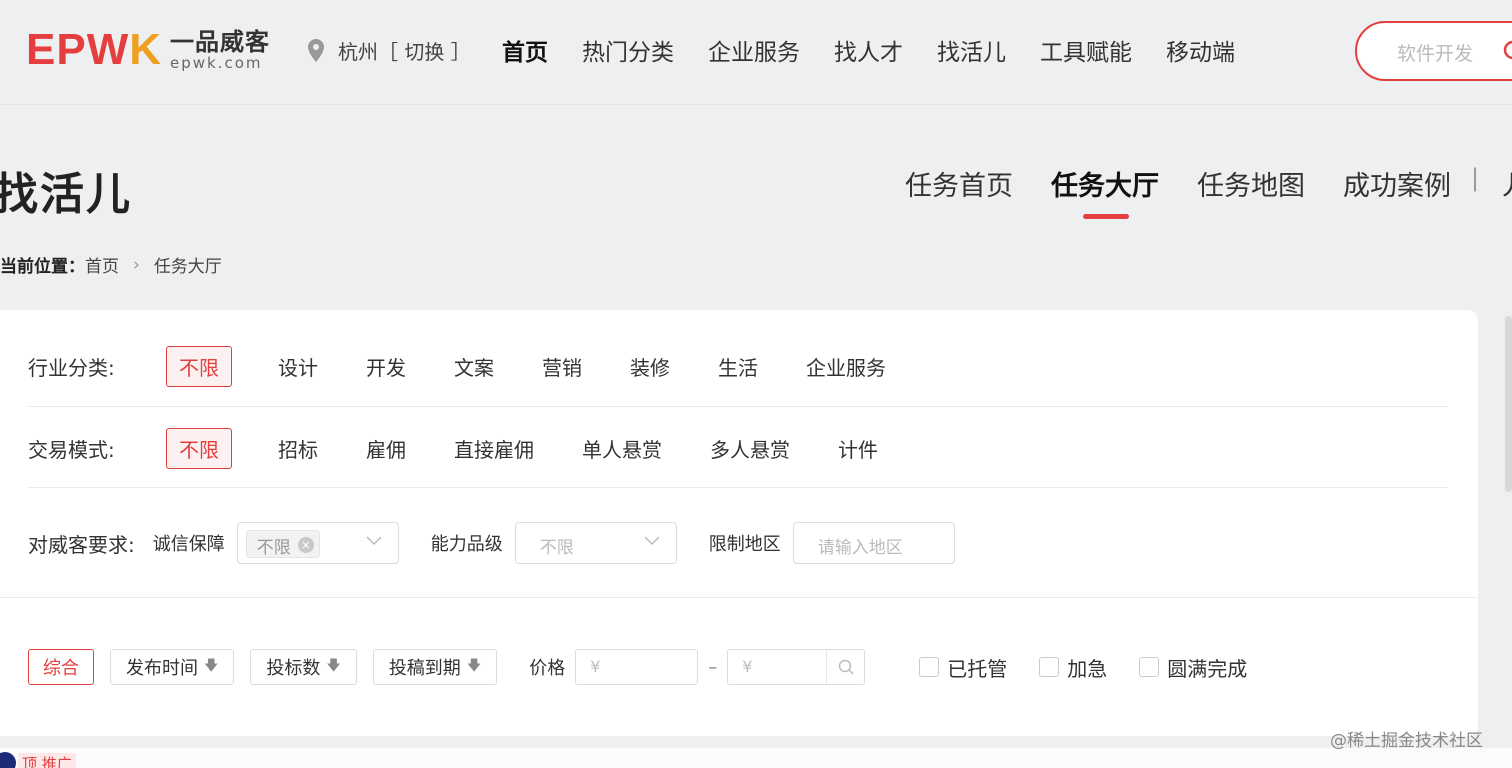  Describe the element at coordinates (1207, 668) in the screenshot. I see `completed-label: 圆满完成` at that location.